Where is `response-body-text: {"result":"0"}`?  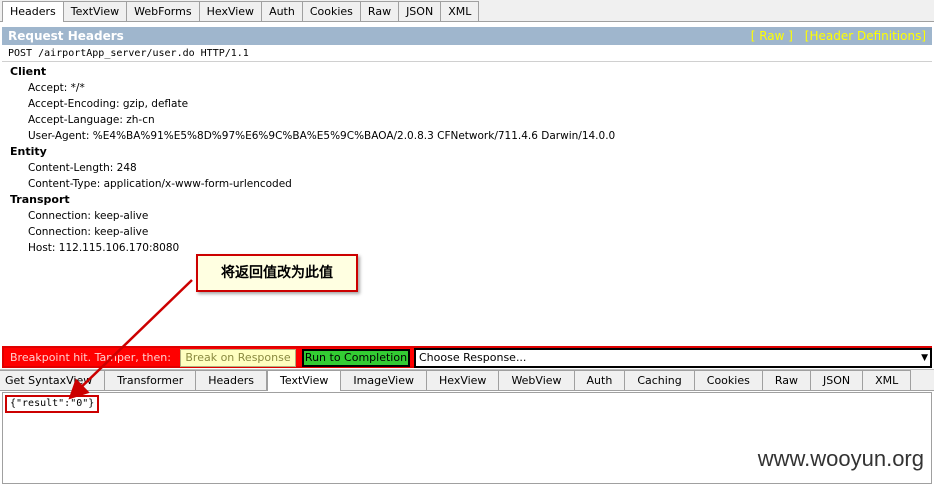 response-body-text: {"result":"0"} is located at coordinates (52, 404).